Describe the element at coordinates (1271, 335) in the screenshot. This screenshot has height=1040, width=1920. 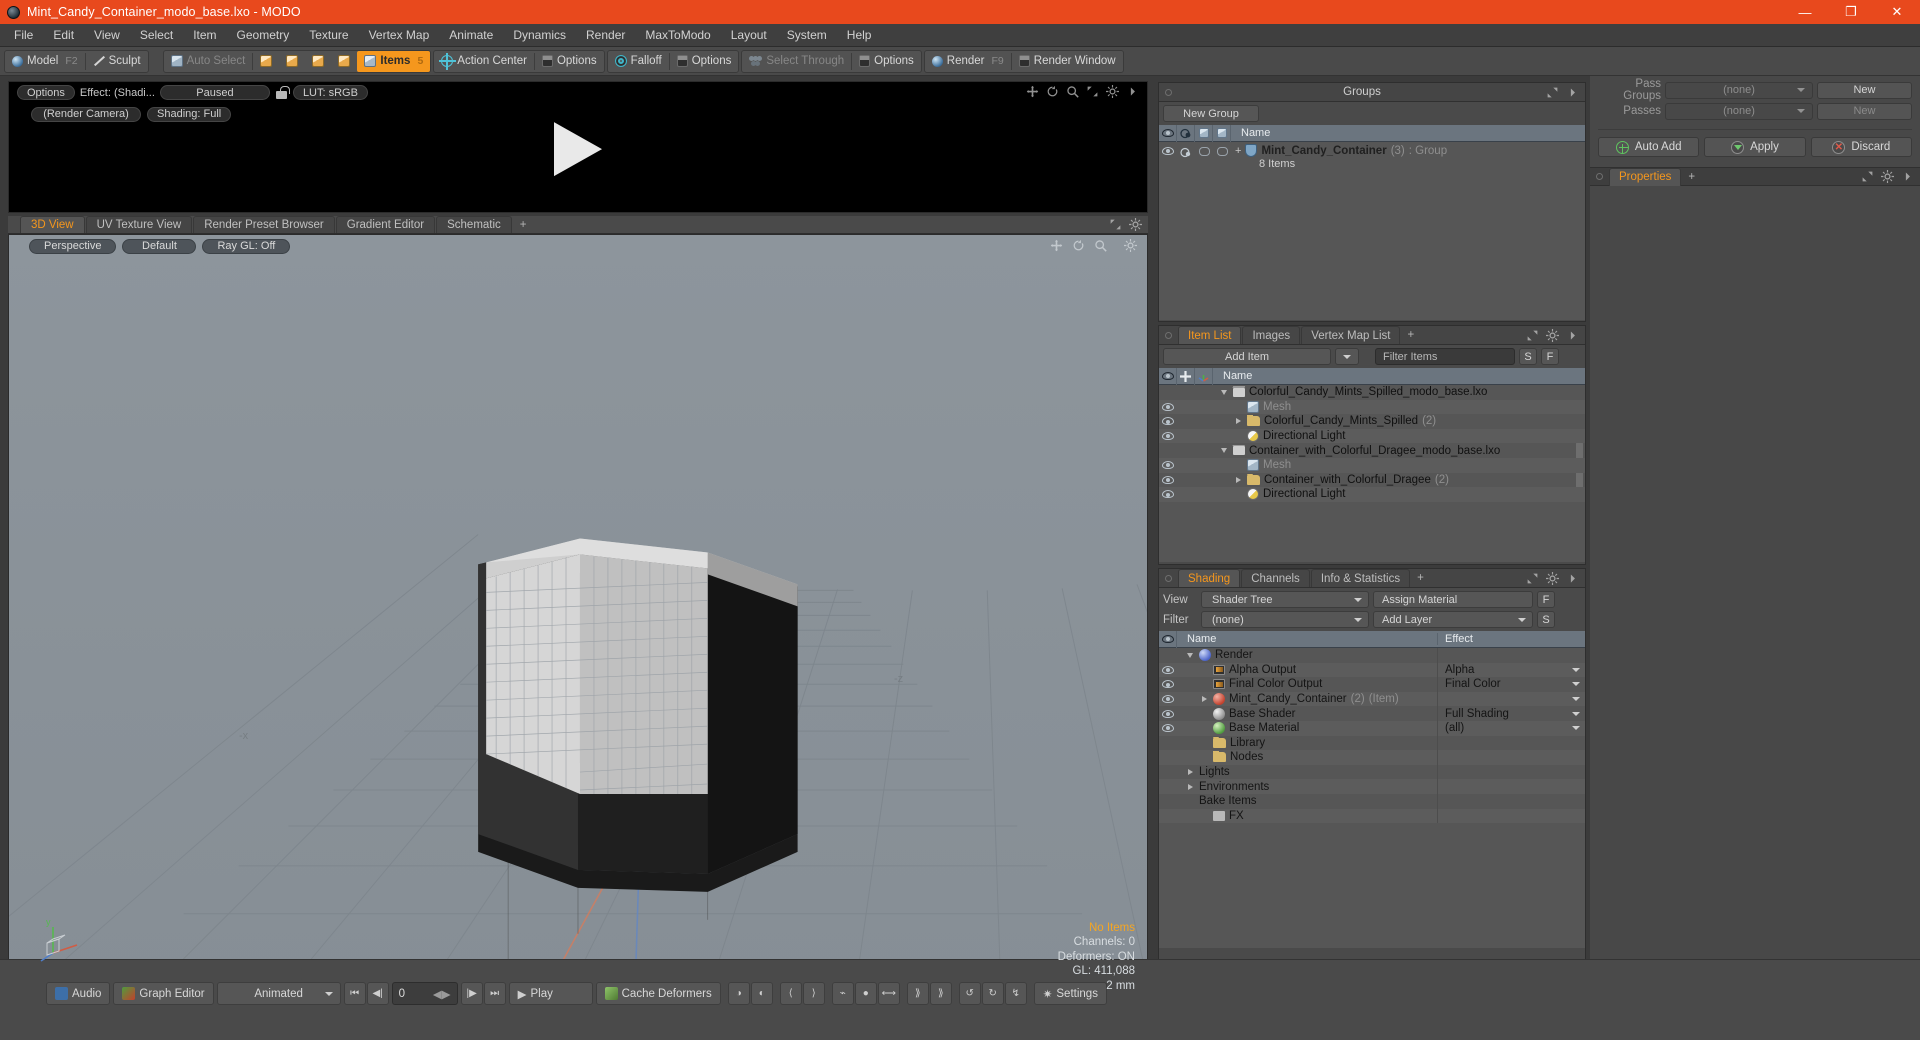
I see `tab-images: Images` at that location.